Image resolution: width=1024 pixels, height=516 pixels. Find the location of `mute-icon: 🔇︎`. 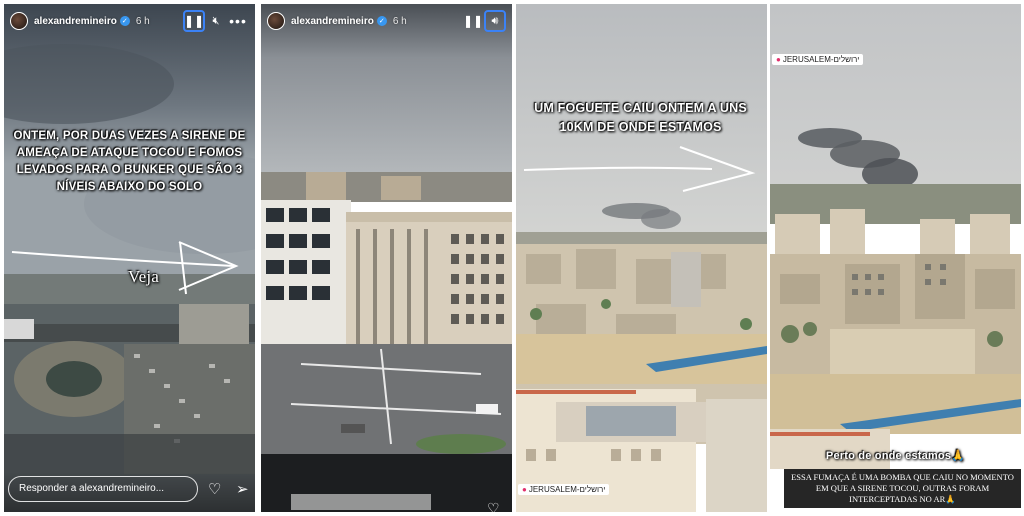

mute-icon: 🔇︎ is located at coordinates (216, 21).